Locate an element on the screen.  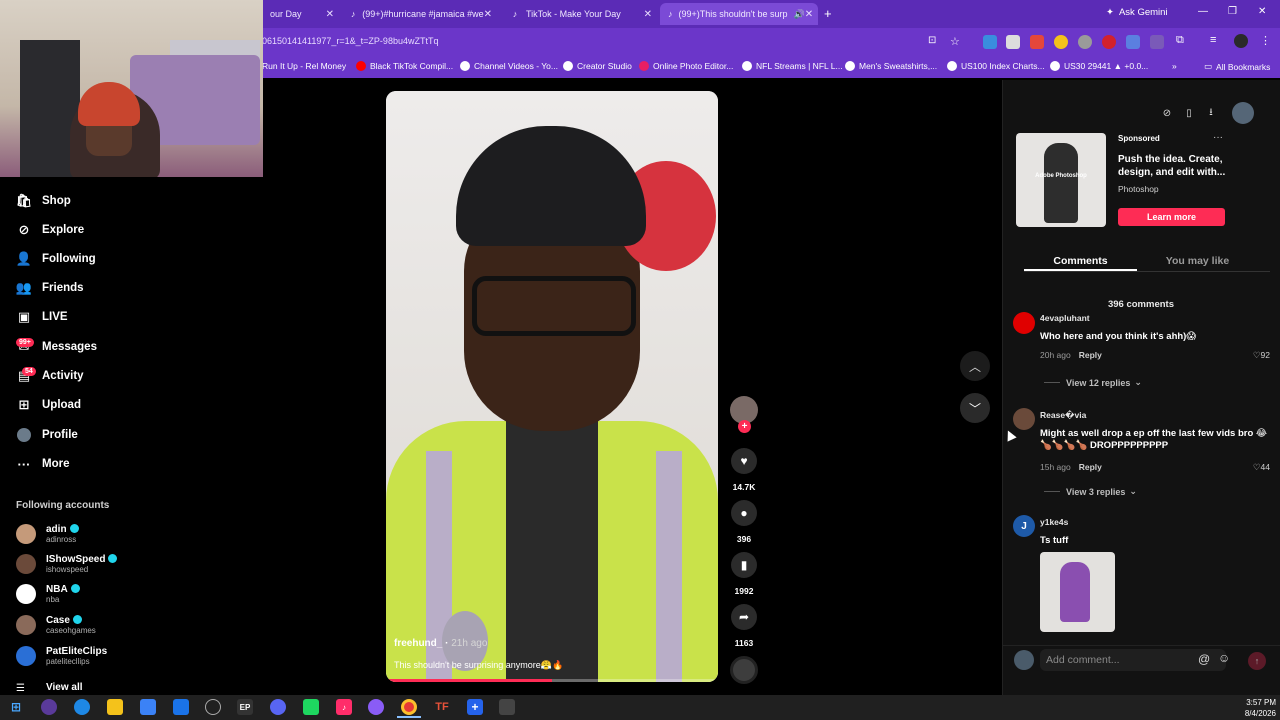
browser-tab: ♪ (99+)#hurricane #jamaica #we ✕ is located at coordinates (421, 14).